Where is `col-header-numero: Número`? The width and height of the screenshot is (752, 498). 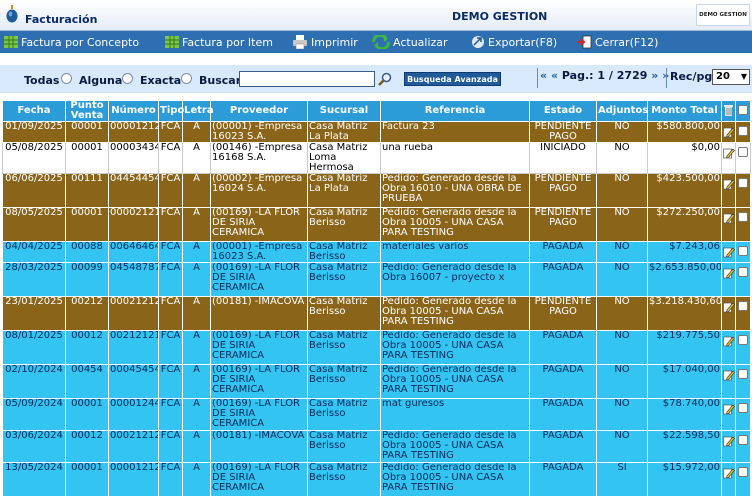 col-header-numero: Número is located at coordinates (133, 111).